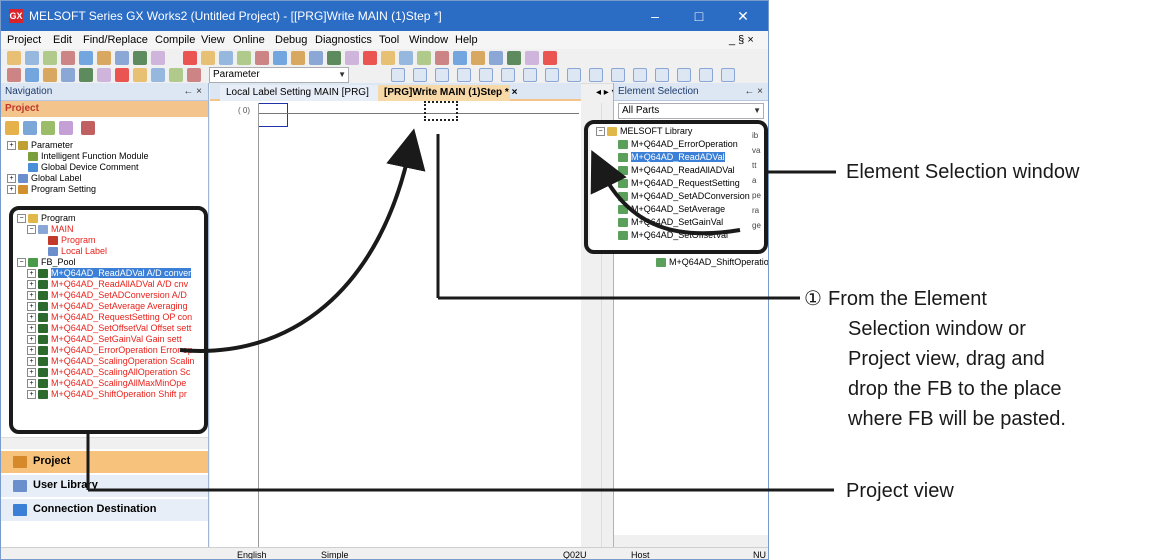 The height and width of the screenshot is (560, 1166). I want to click on callout-element-selection: Element Selection window, so click(963, 172).